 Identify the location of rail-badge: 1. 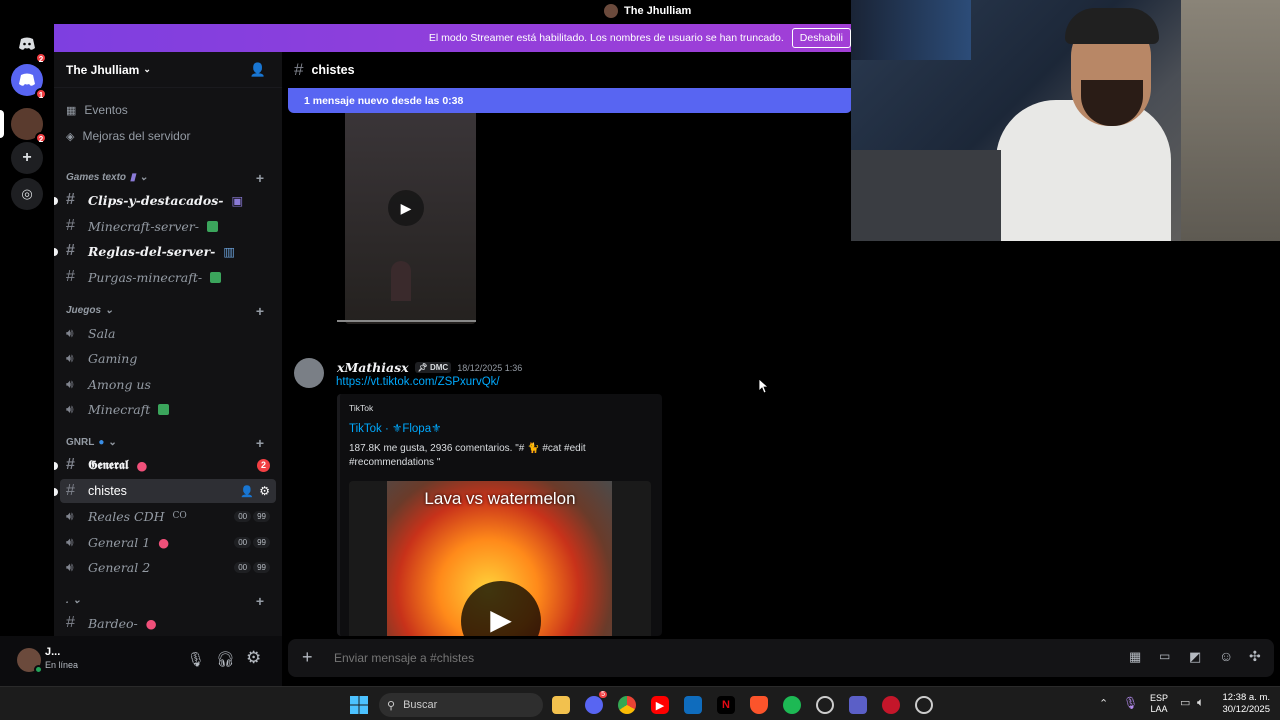
(41, 94).